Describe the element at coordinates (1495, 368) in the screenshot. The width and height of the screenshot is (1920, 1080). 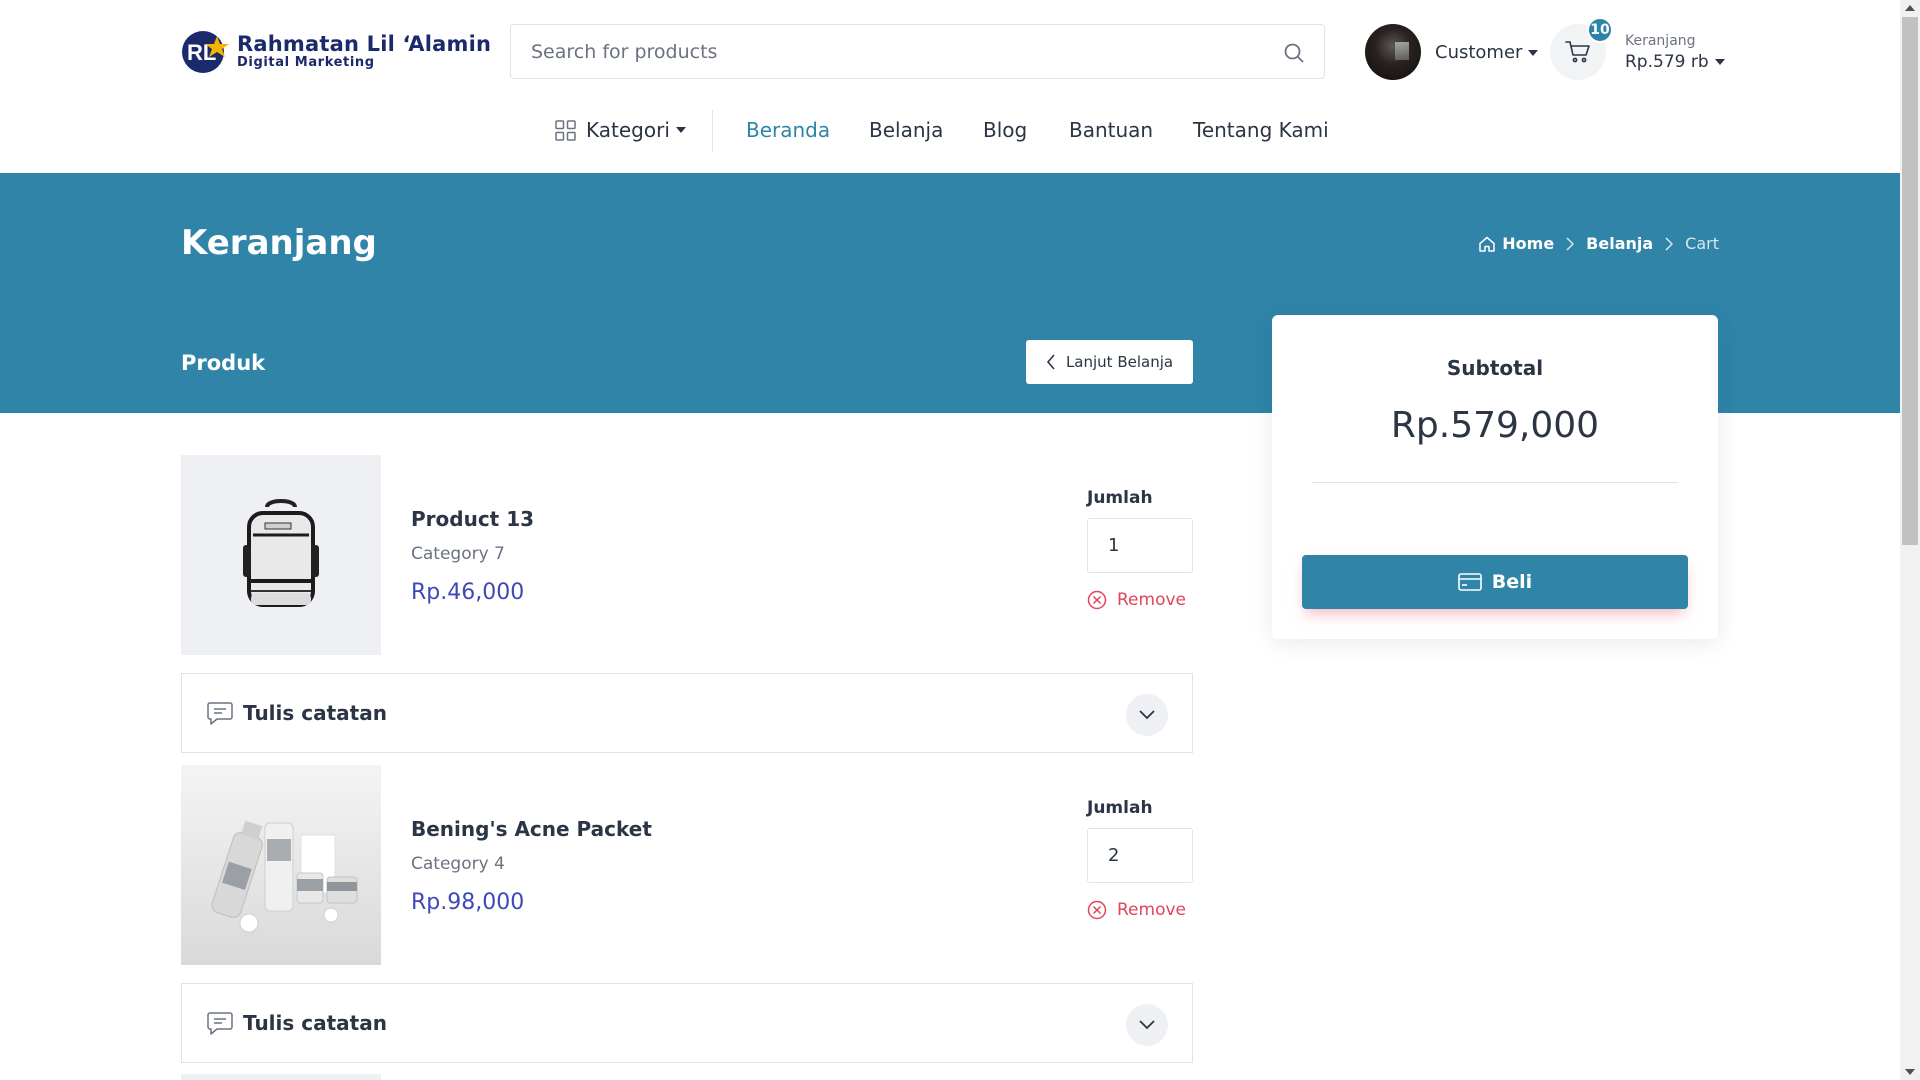
I see `subtotal-label: Subtotal` at that location.